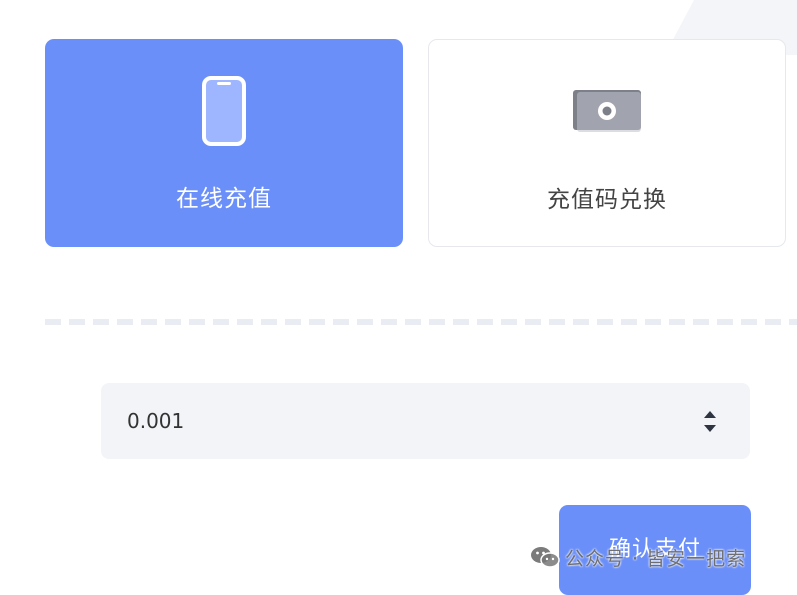 The image size is (797, 595). Describe the element at coordinates (397, 421) in the screenshot. I see `amount-input` at that location.